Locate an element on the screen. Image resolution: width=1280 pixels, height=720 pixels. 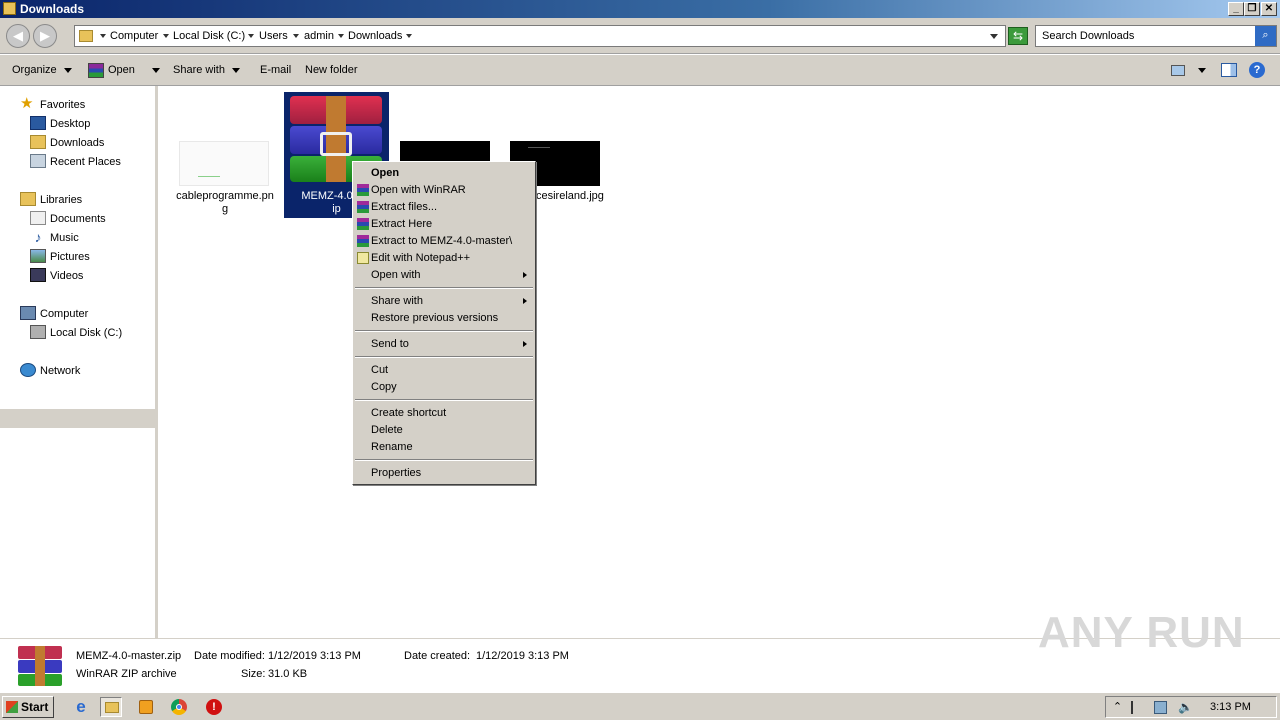
back-button: ◀ is located at coordinates (18, 36).